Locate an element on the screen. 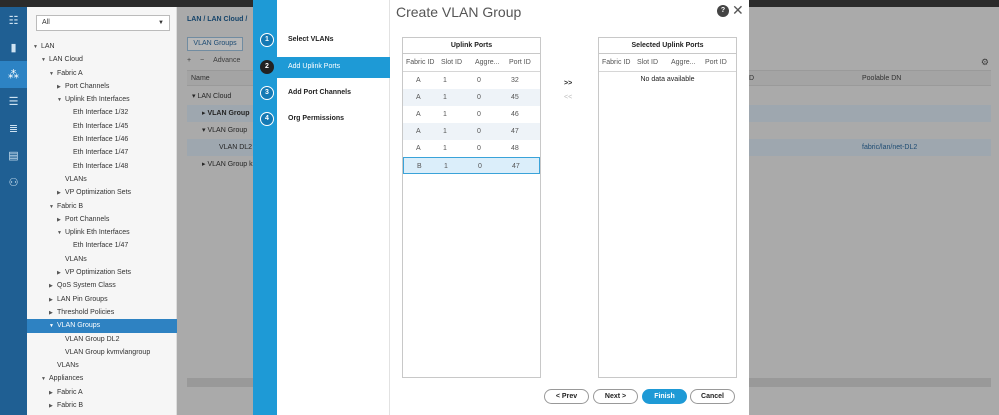 Image resolution: width=999 pixels, height=415 pixels. move-left-button: << is located at coordinates (568, 97).